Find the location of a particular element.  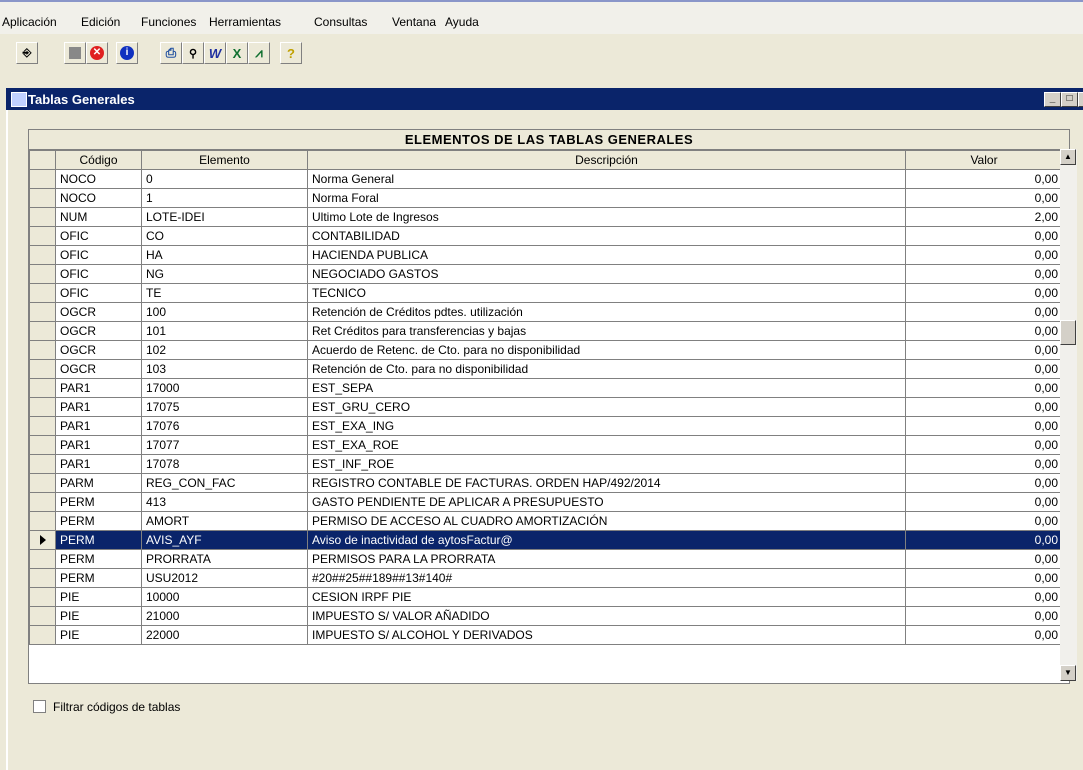

cell-elemento: PRORRATA is located at coordinates (224, 559).